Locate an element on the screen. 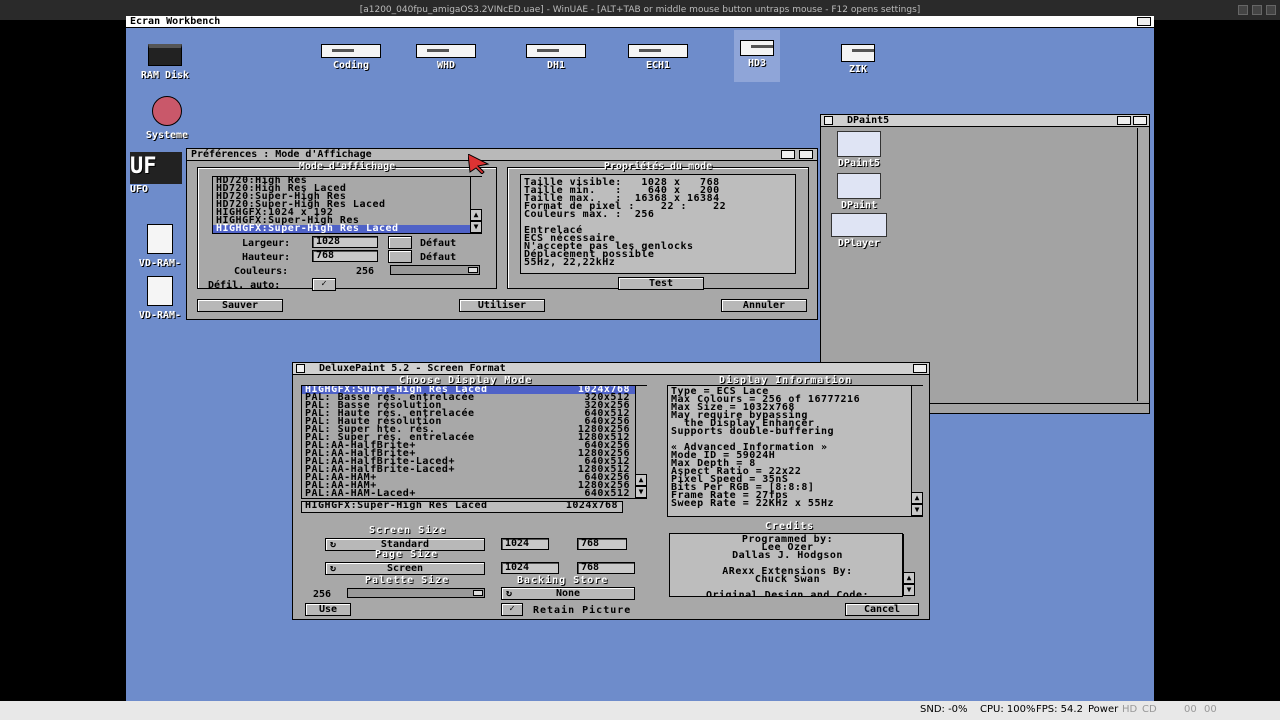  display-mode-scrollbar: ▲ ▼ is located at coordinates (641, 442).